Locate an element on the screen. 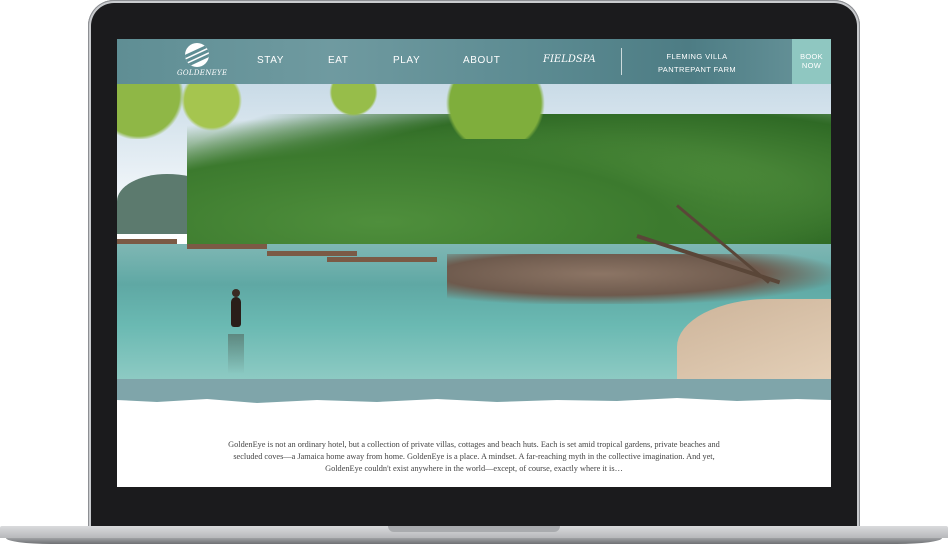  hero-swimmer is located at coordinates (236, 313).